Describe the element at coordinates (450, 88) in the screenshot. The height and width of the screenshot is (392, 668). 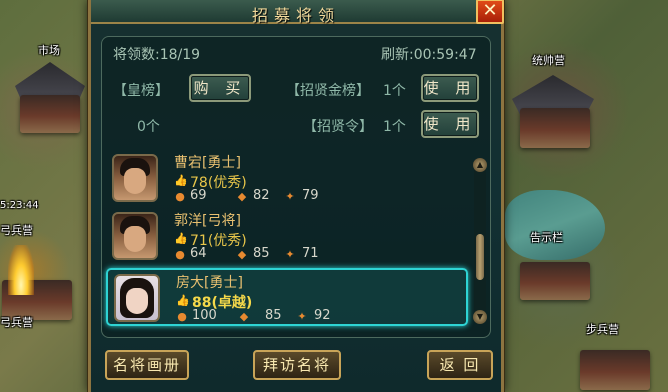
I see `use-gold-list-button: 使 用` at that location.